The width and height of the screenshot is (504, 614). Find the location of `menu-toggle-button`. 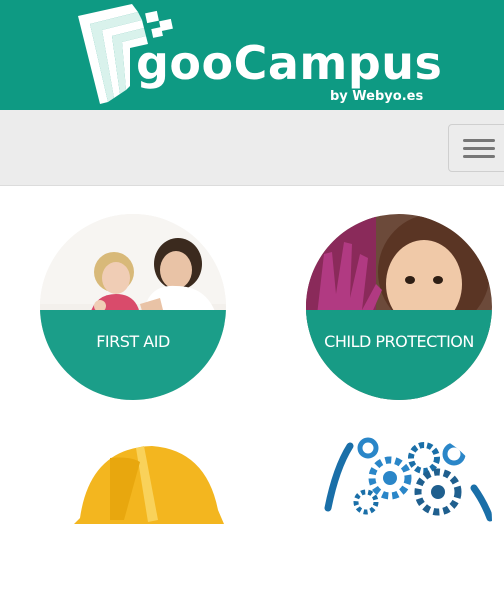

menu-toggle-button is located at coordinates (476, 148).